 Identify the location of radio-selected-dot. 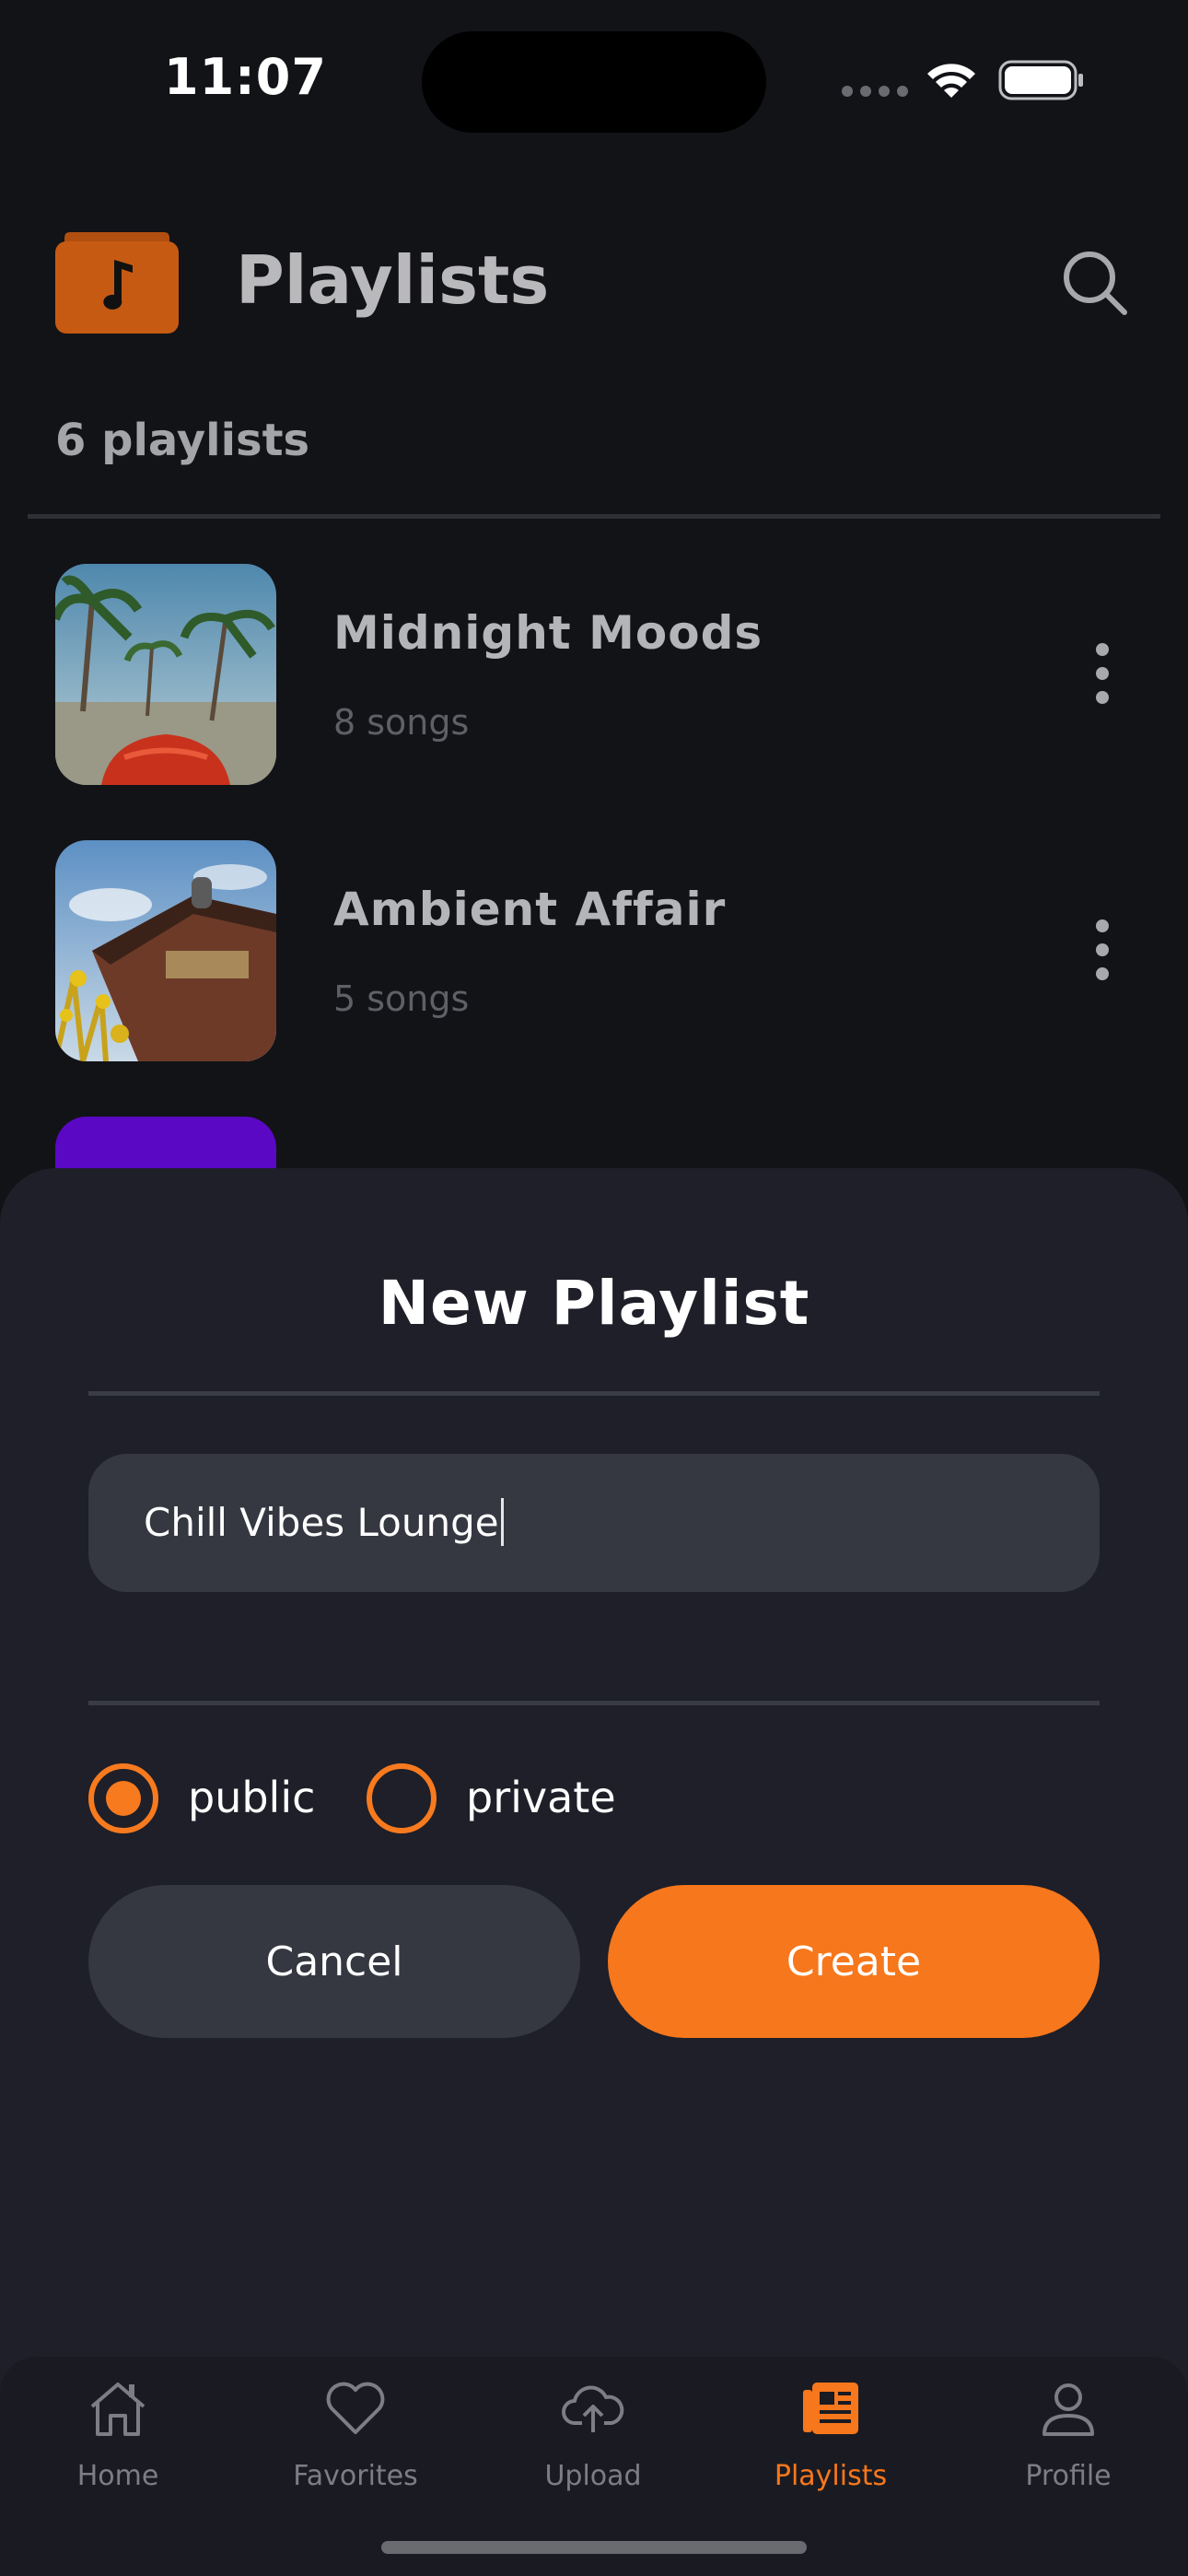
(124, 1798).